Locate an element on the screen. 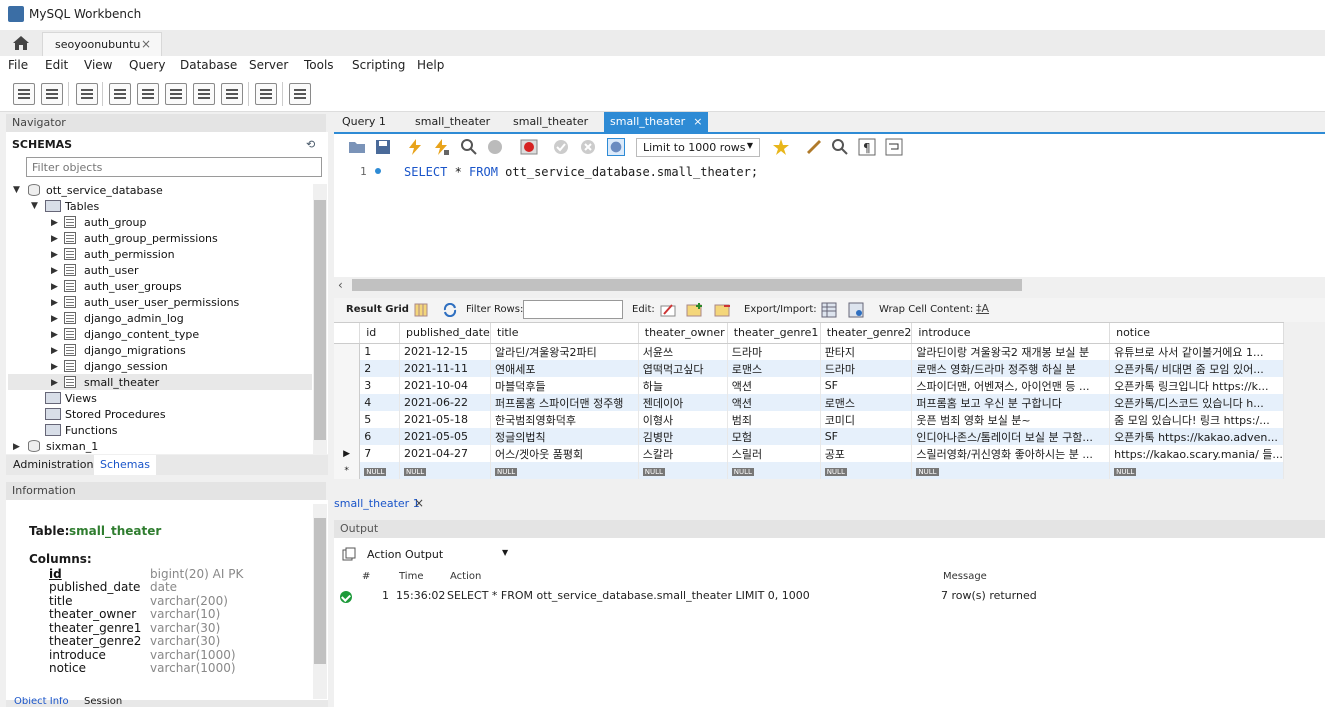 Image resolution: width=1325 pixels, height=707 pixels. column-header: theater_owner is located at coordinates (683, 333).